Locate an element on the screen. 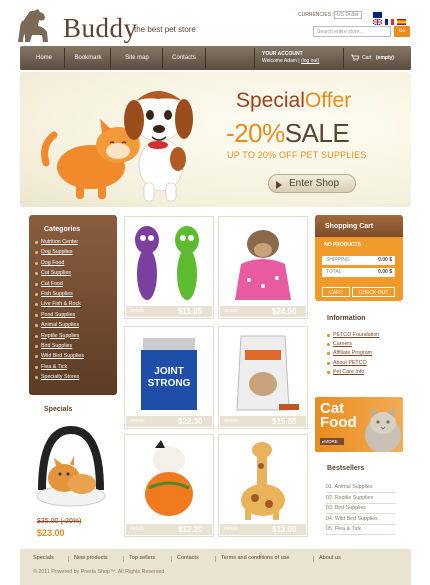 This screenshot has height=585, width=430. category-link: Specialty Stores is located at coordinates (60, 377).